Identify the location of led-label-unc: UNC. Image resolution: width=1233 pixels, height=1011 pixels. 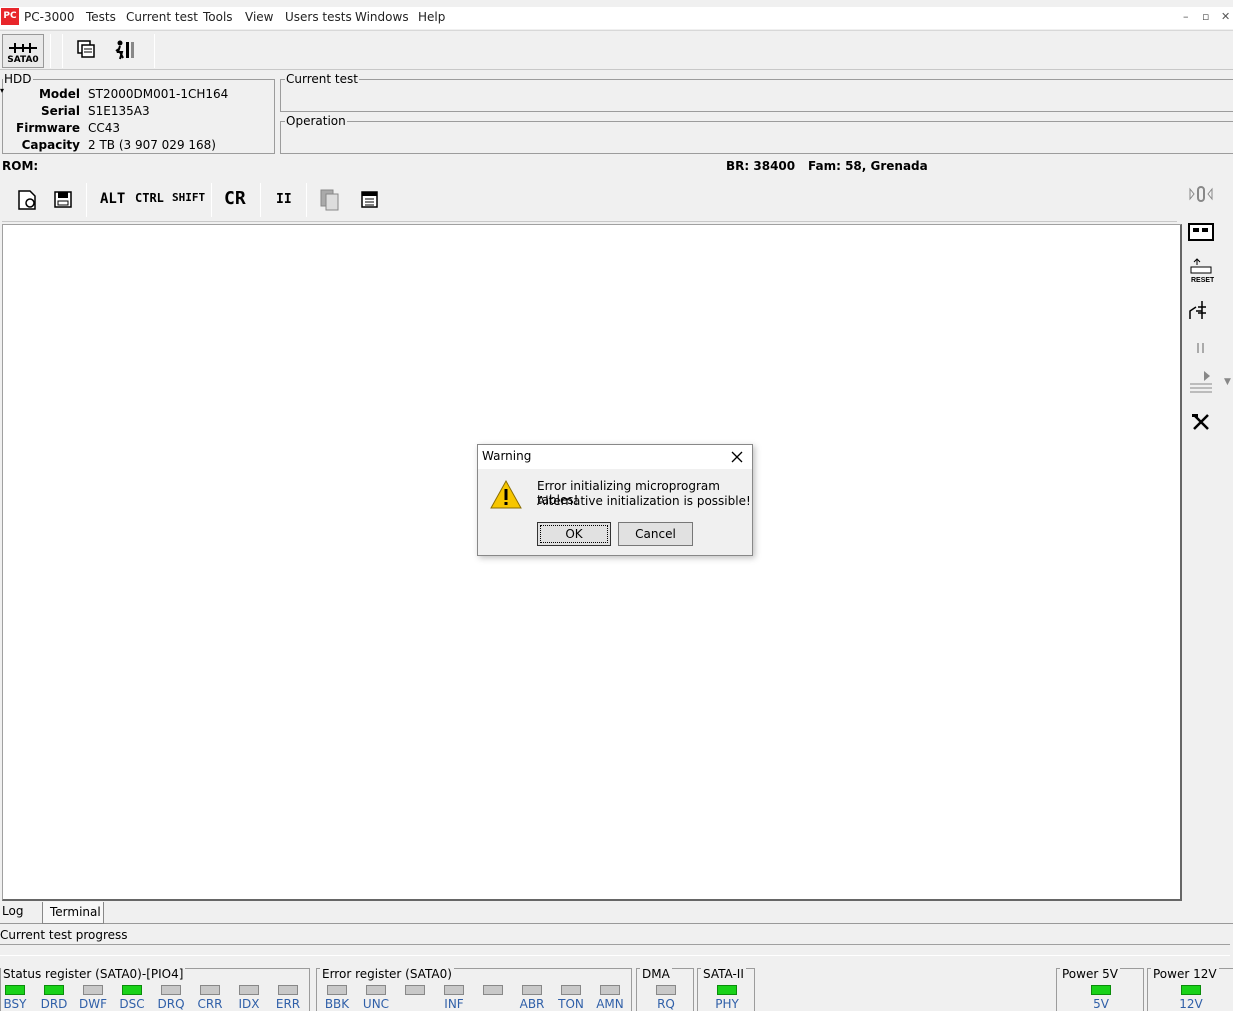
(376, 1004).